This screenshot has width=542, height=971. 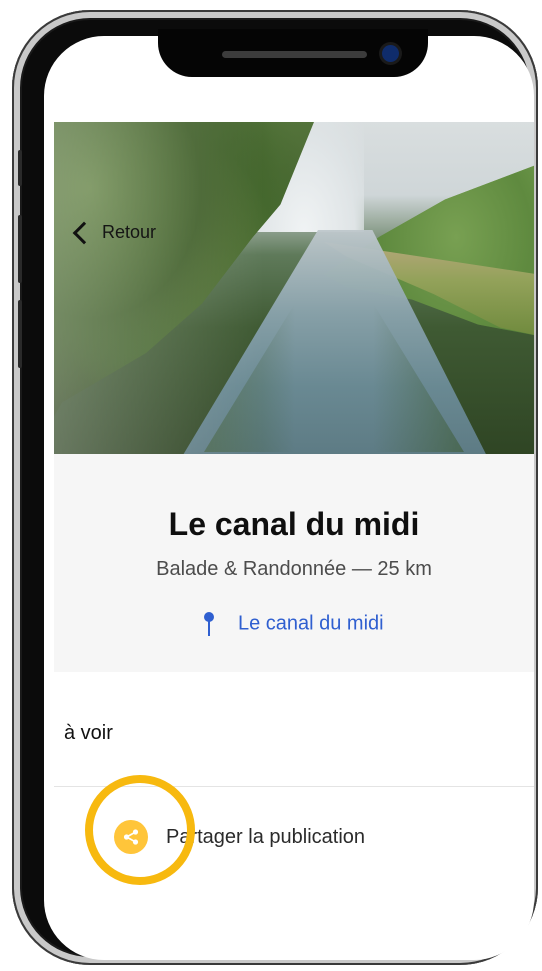 I want to click on hero-fade, so click(x=159, y=288).